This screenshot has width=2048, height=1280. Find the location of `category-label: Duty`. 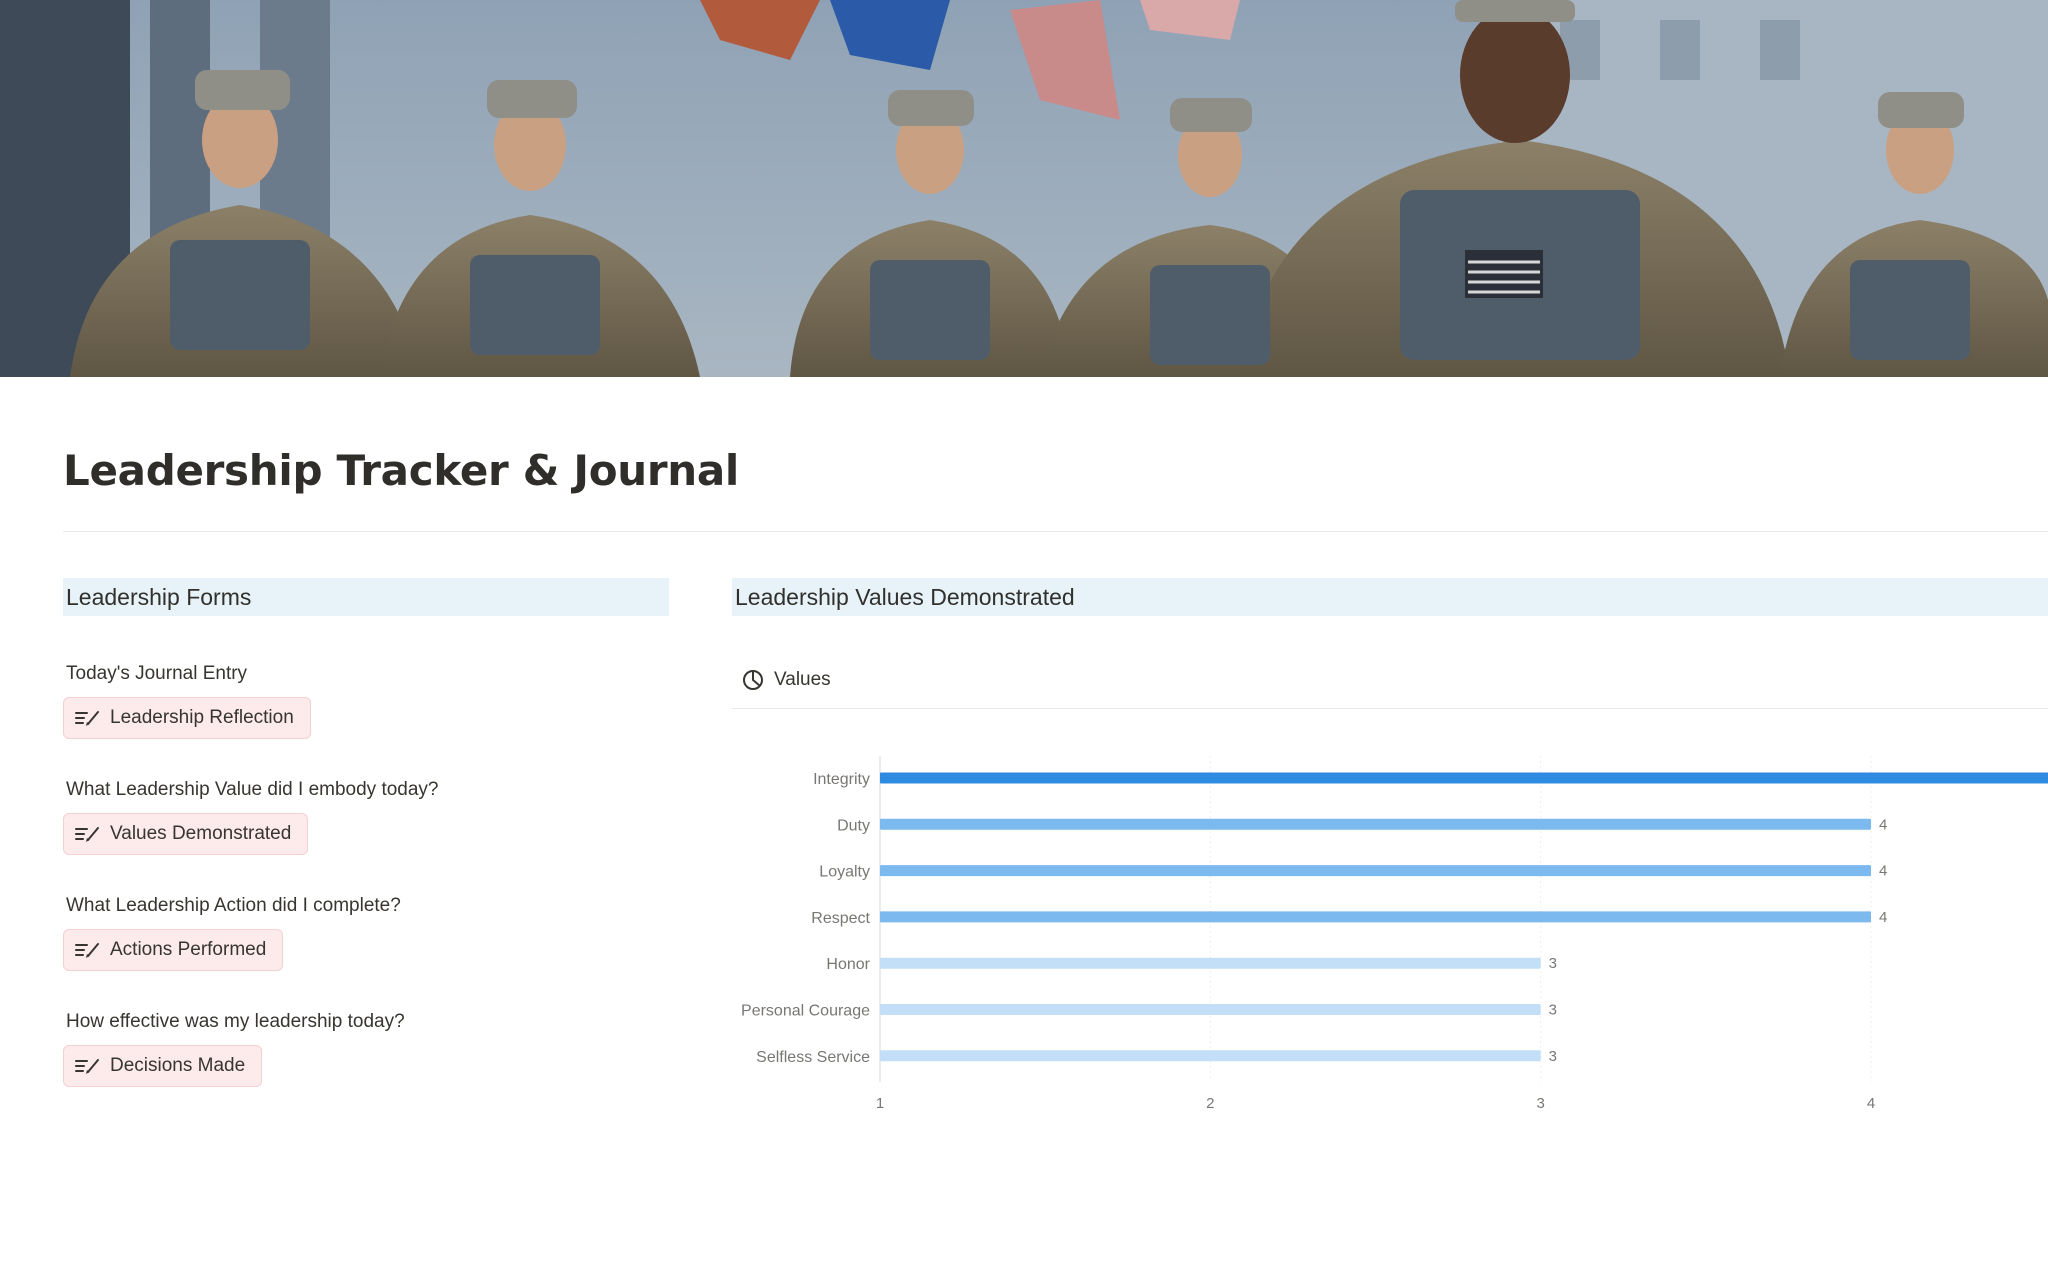

category-label: Duty is located at coordinates (853, 825).